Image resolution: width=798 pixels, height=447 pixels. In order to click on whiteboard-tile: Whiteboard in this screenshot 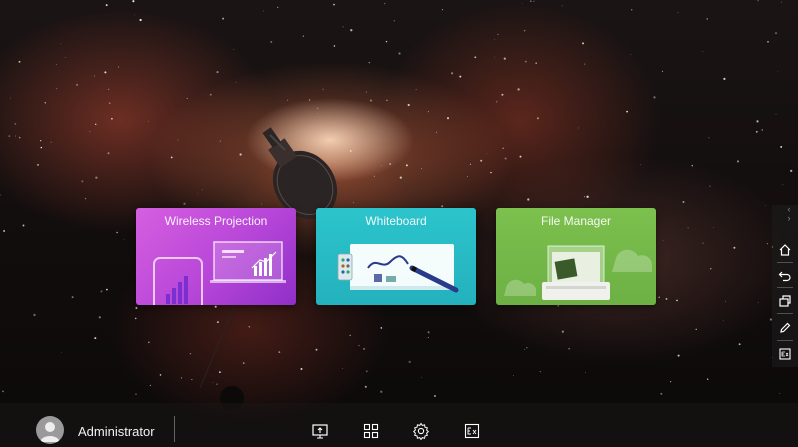, I will do `click(396, 256)`.